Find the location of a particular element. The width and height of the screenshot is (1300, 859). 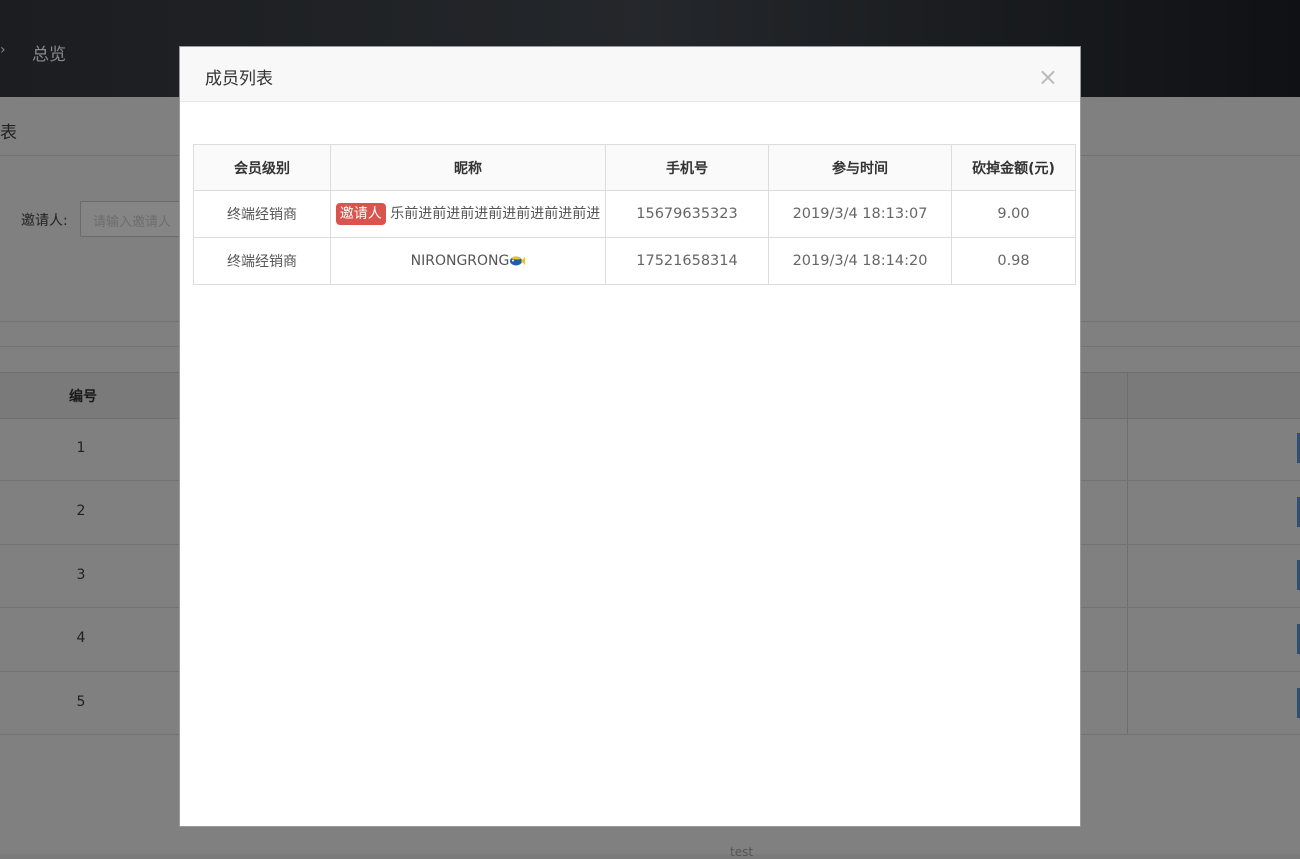

table-row-id: 3 is located at coordinates (81, 575).